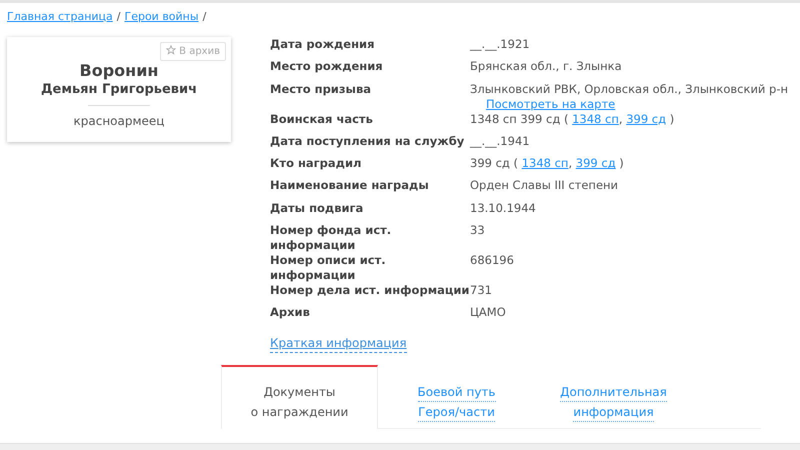 Image resolution: width=800 pixels, height=450 pixels. What do you see at coordinates (488, 312) in the screenshot?
I see `field-value: ЦАМО` at bounding box center [488, 312].